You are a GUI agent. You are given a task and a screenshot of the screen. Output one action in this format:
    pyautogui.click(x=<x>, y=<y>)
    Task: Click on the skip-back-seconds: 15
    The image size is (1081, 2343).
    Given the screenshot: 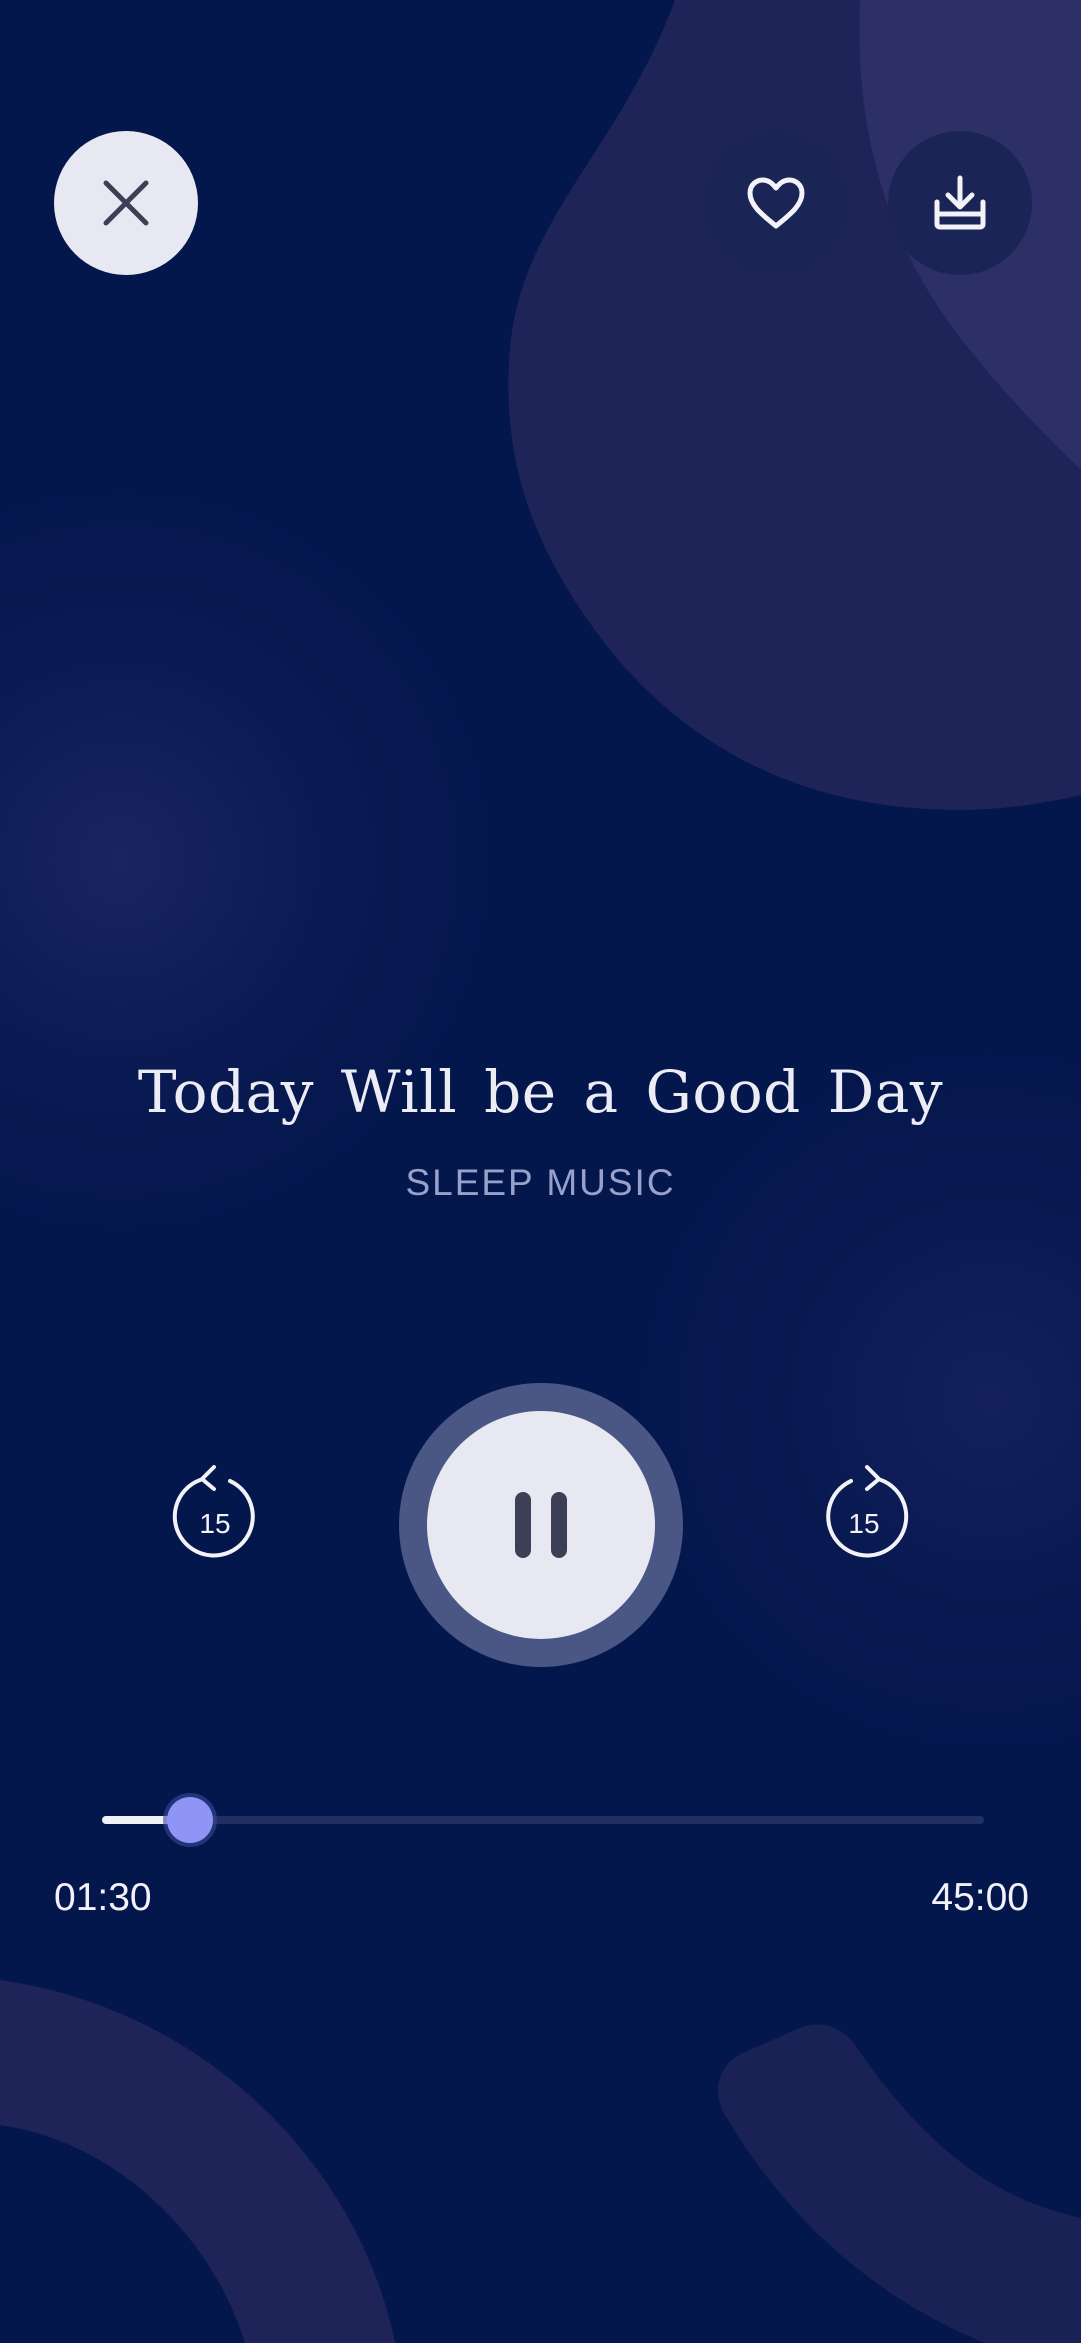 What is the action you would take?
    pyautogui.click(x=214, y=1523)
    